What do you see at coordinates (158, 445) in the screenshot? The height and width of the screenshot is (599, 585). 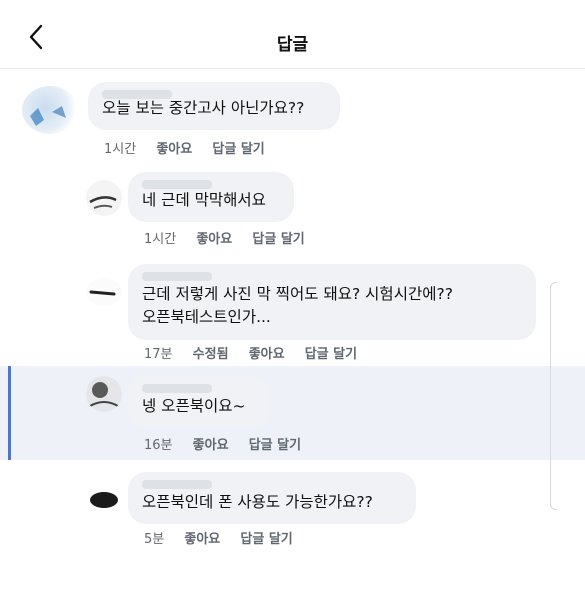 I see `timestamp: 16분` at bounding box center [158, 445].